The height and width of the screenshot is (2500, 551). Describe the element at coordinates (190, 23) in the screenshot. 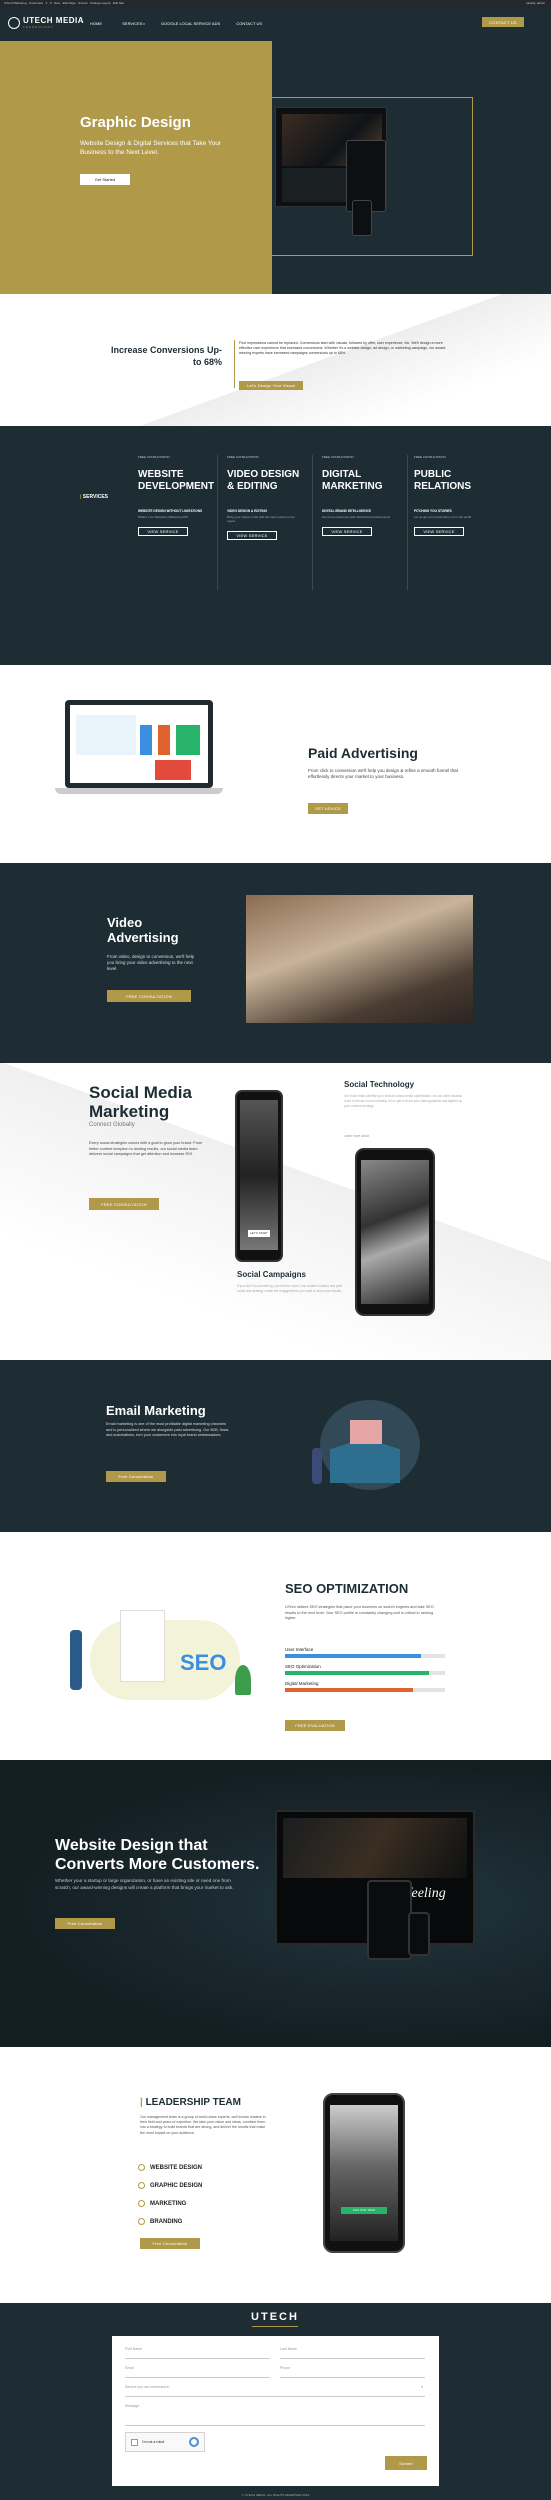

I see `nav-google-ads: GOOGLE LOCAL SERVICE ADS` at that location.